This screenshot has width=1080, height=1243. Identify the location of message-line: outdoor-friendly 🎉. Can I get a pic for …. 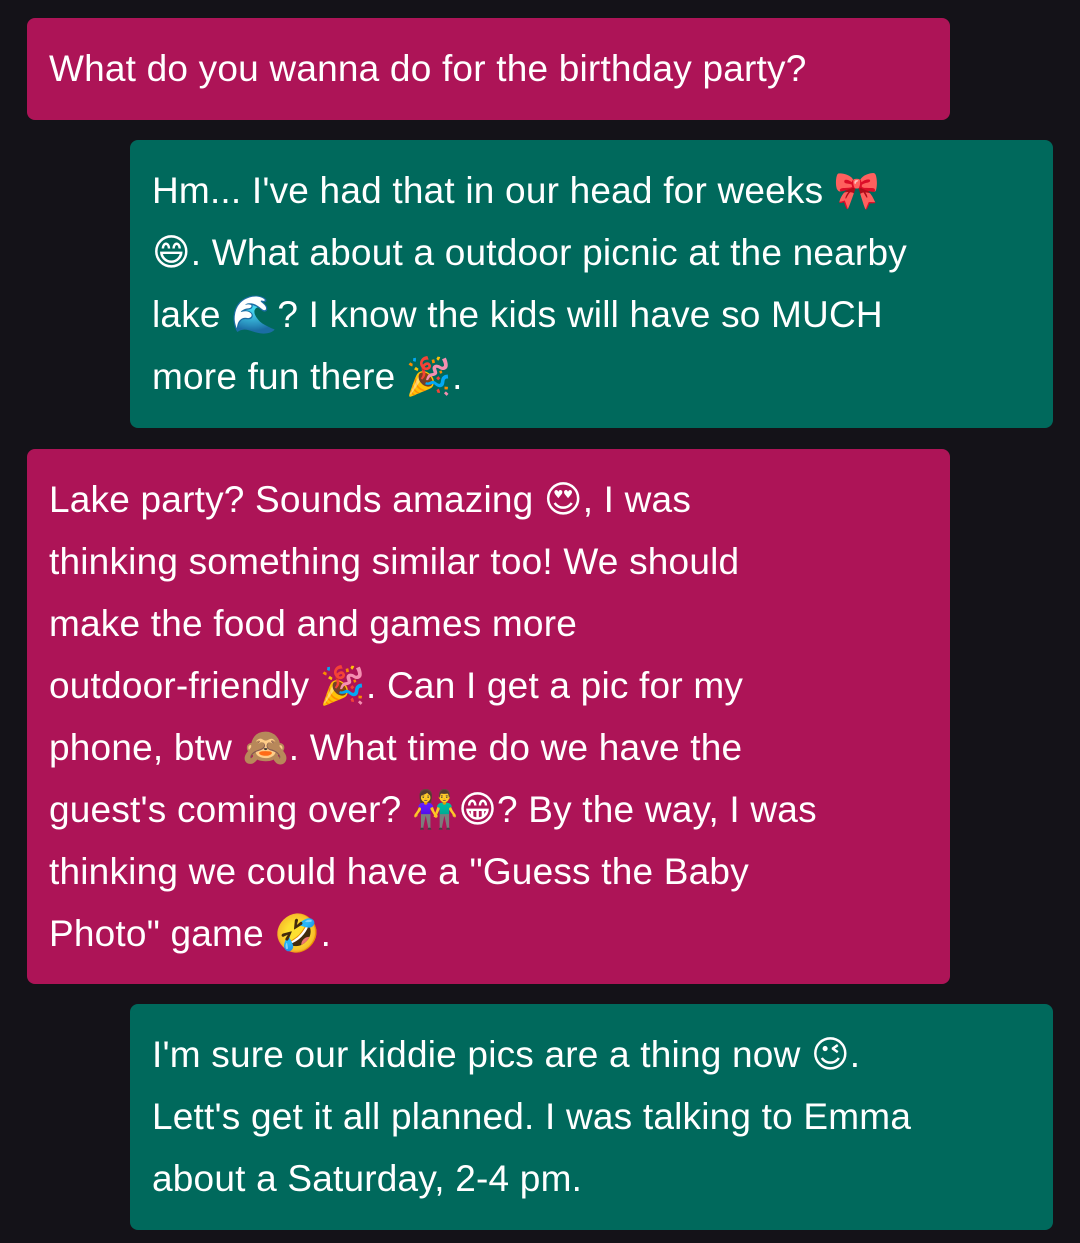
(396, 685).